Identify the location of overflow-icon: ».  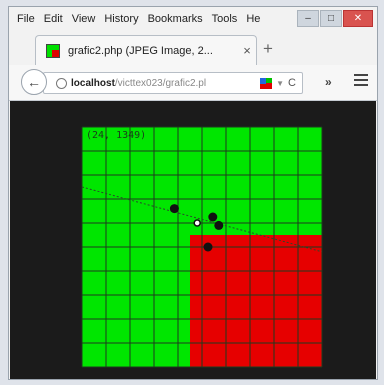
(328, 82).